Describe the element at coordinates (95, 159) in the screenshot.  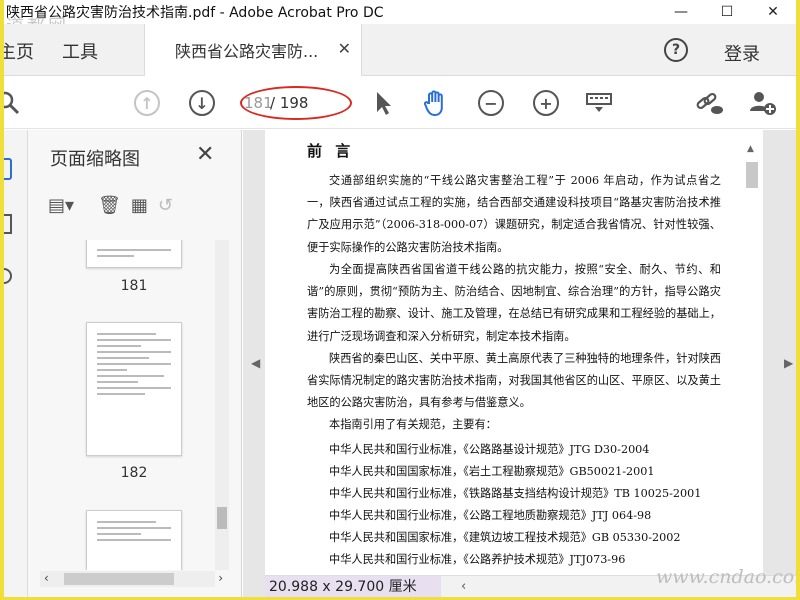
I see `thumbnail-panel-title: 页面缩略图` at that location.